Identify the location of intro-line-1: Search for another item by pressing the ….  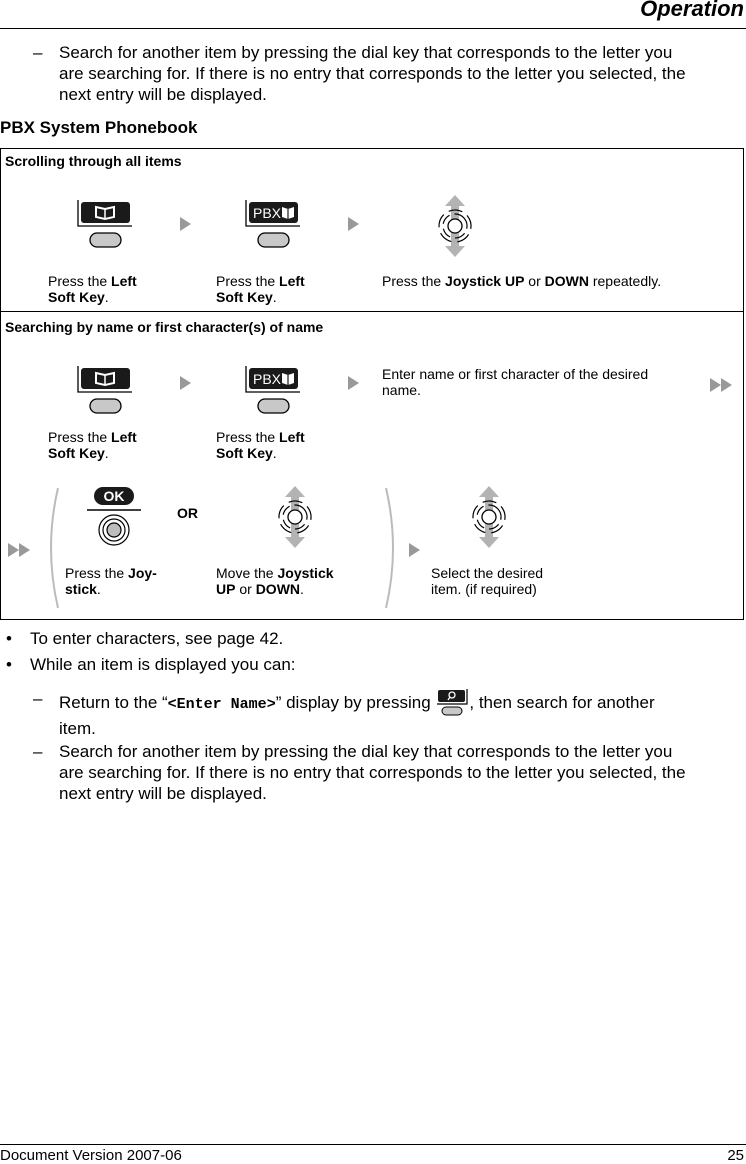
(366, 52).